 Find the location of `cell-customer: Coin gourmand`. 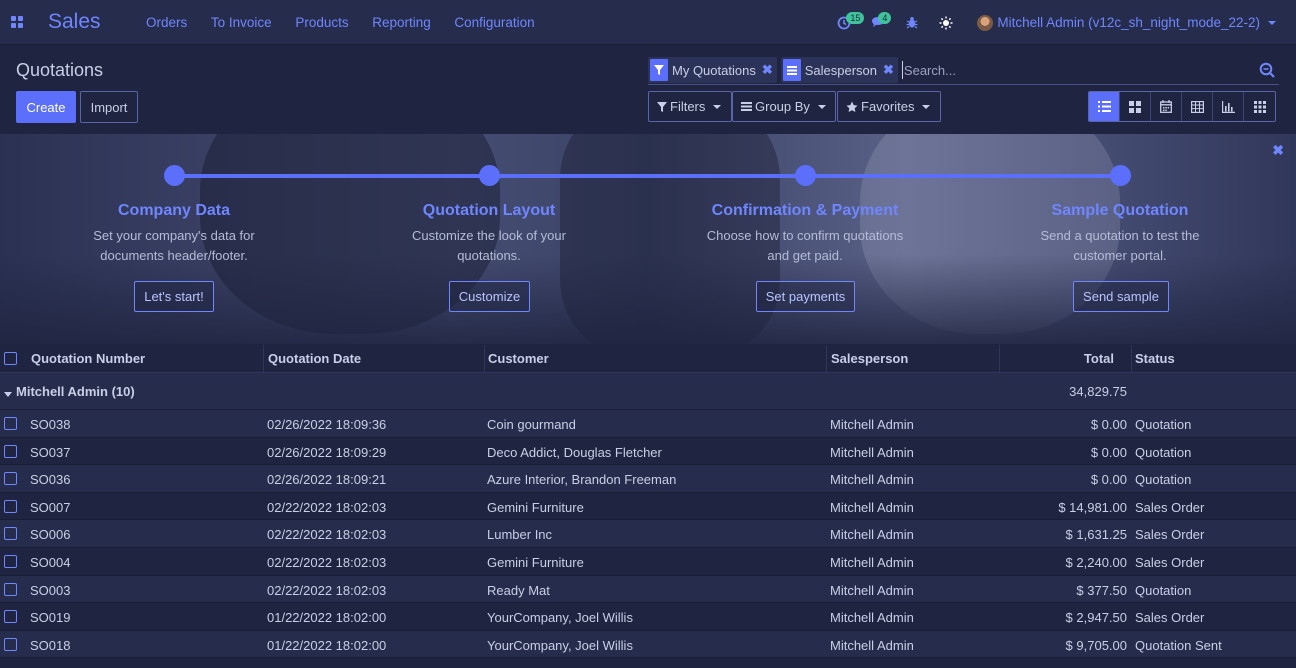

cell-customer: Coin gourmand is located at coordinates (531, 424).